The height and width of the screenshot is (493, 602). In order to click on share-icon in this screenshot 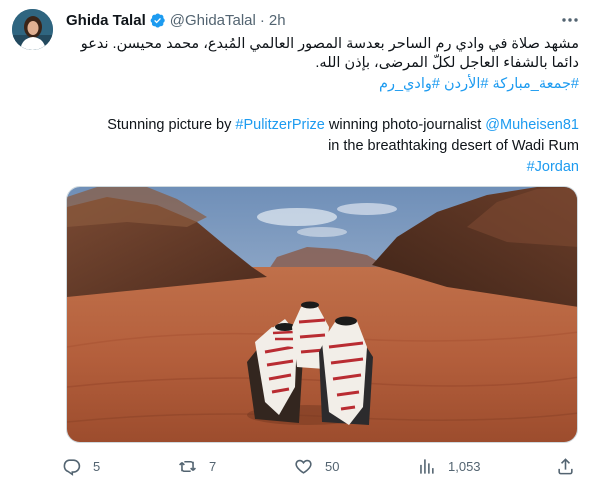, I will do `click(565, 465)`.